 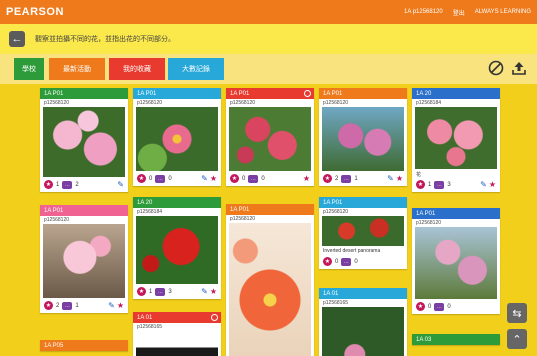 What do you see at coordinates (84, 345) in the screenshot?
I see `post-card: 1A P05` at bounding box center [84, 345].